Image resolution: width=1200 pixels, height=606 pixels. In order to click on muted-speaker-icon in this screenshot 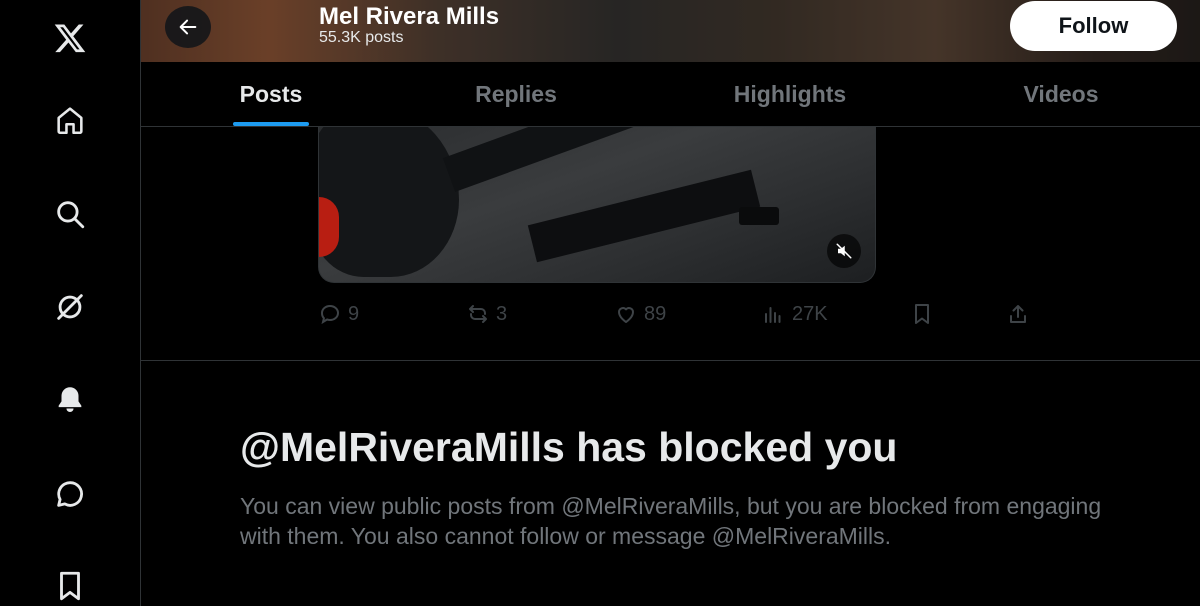, I will do `click(844, 251)`.